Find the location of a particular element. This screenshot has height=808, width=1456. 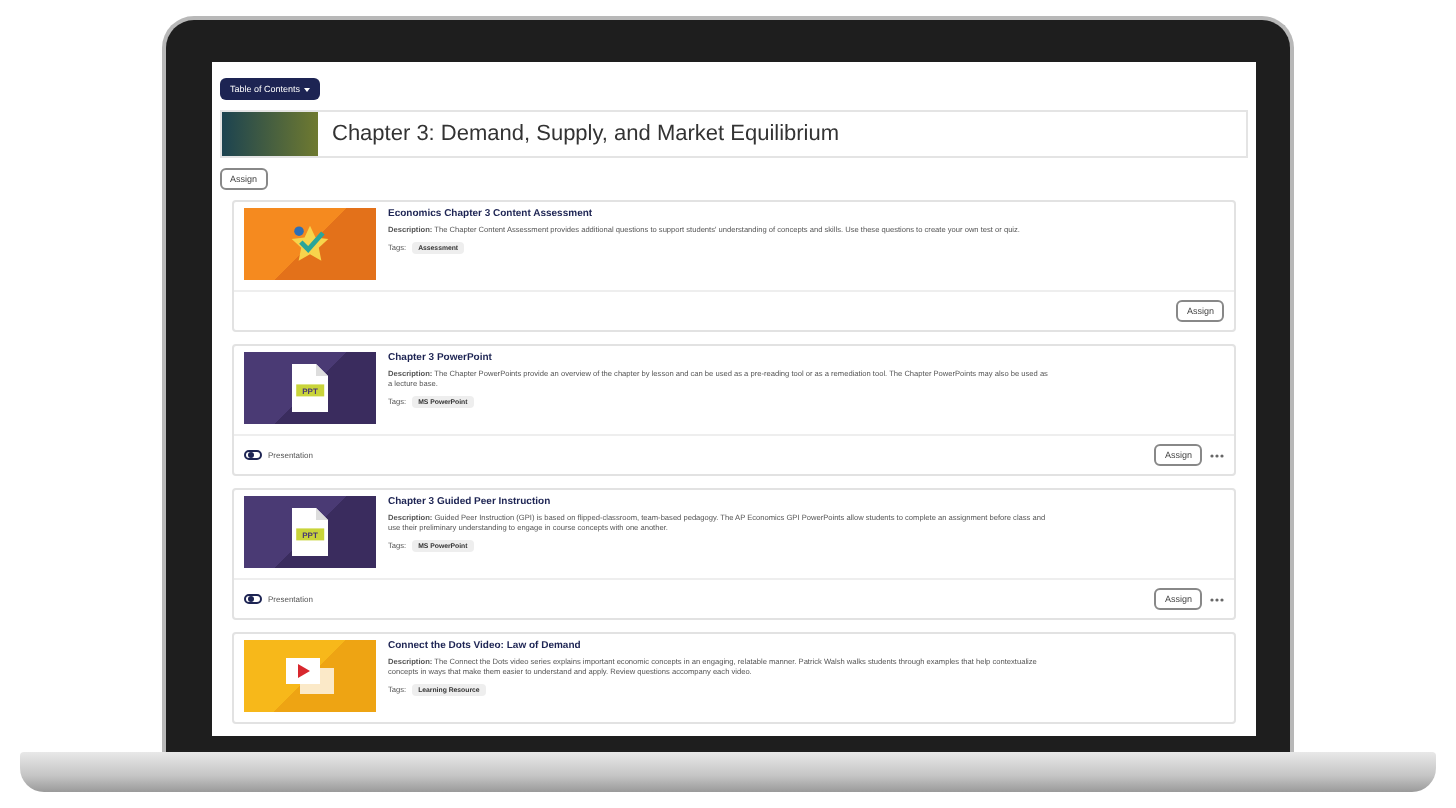

star-check-icon is located at coordinates (310, 244).